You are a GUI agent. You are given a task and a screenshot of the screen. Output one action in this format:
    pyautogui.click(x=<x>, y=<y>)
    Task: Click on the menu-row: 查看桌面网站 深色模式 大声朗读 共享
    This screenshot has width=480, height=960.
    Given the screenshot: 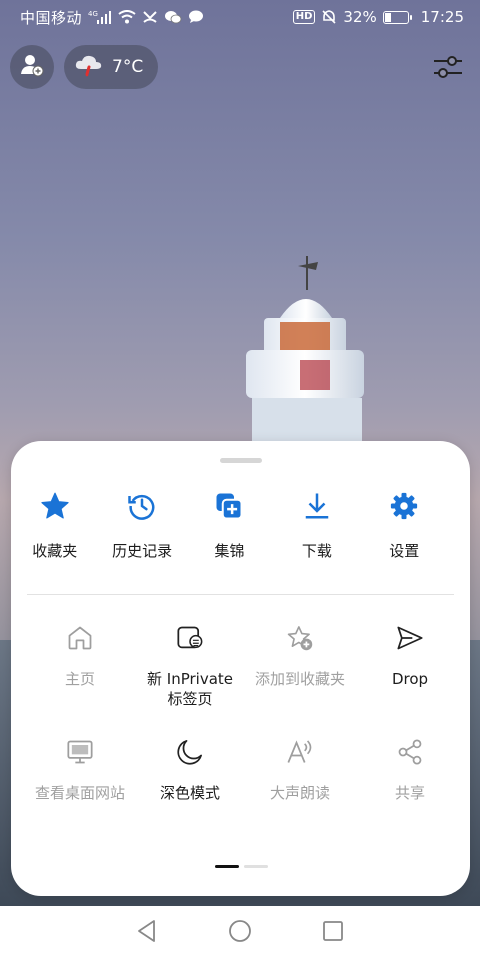 What is the action you would take?
    pyautogui.click(x=245, y=769)
    